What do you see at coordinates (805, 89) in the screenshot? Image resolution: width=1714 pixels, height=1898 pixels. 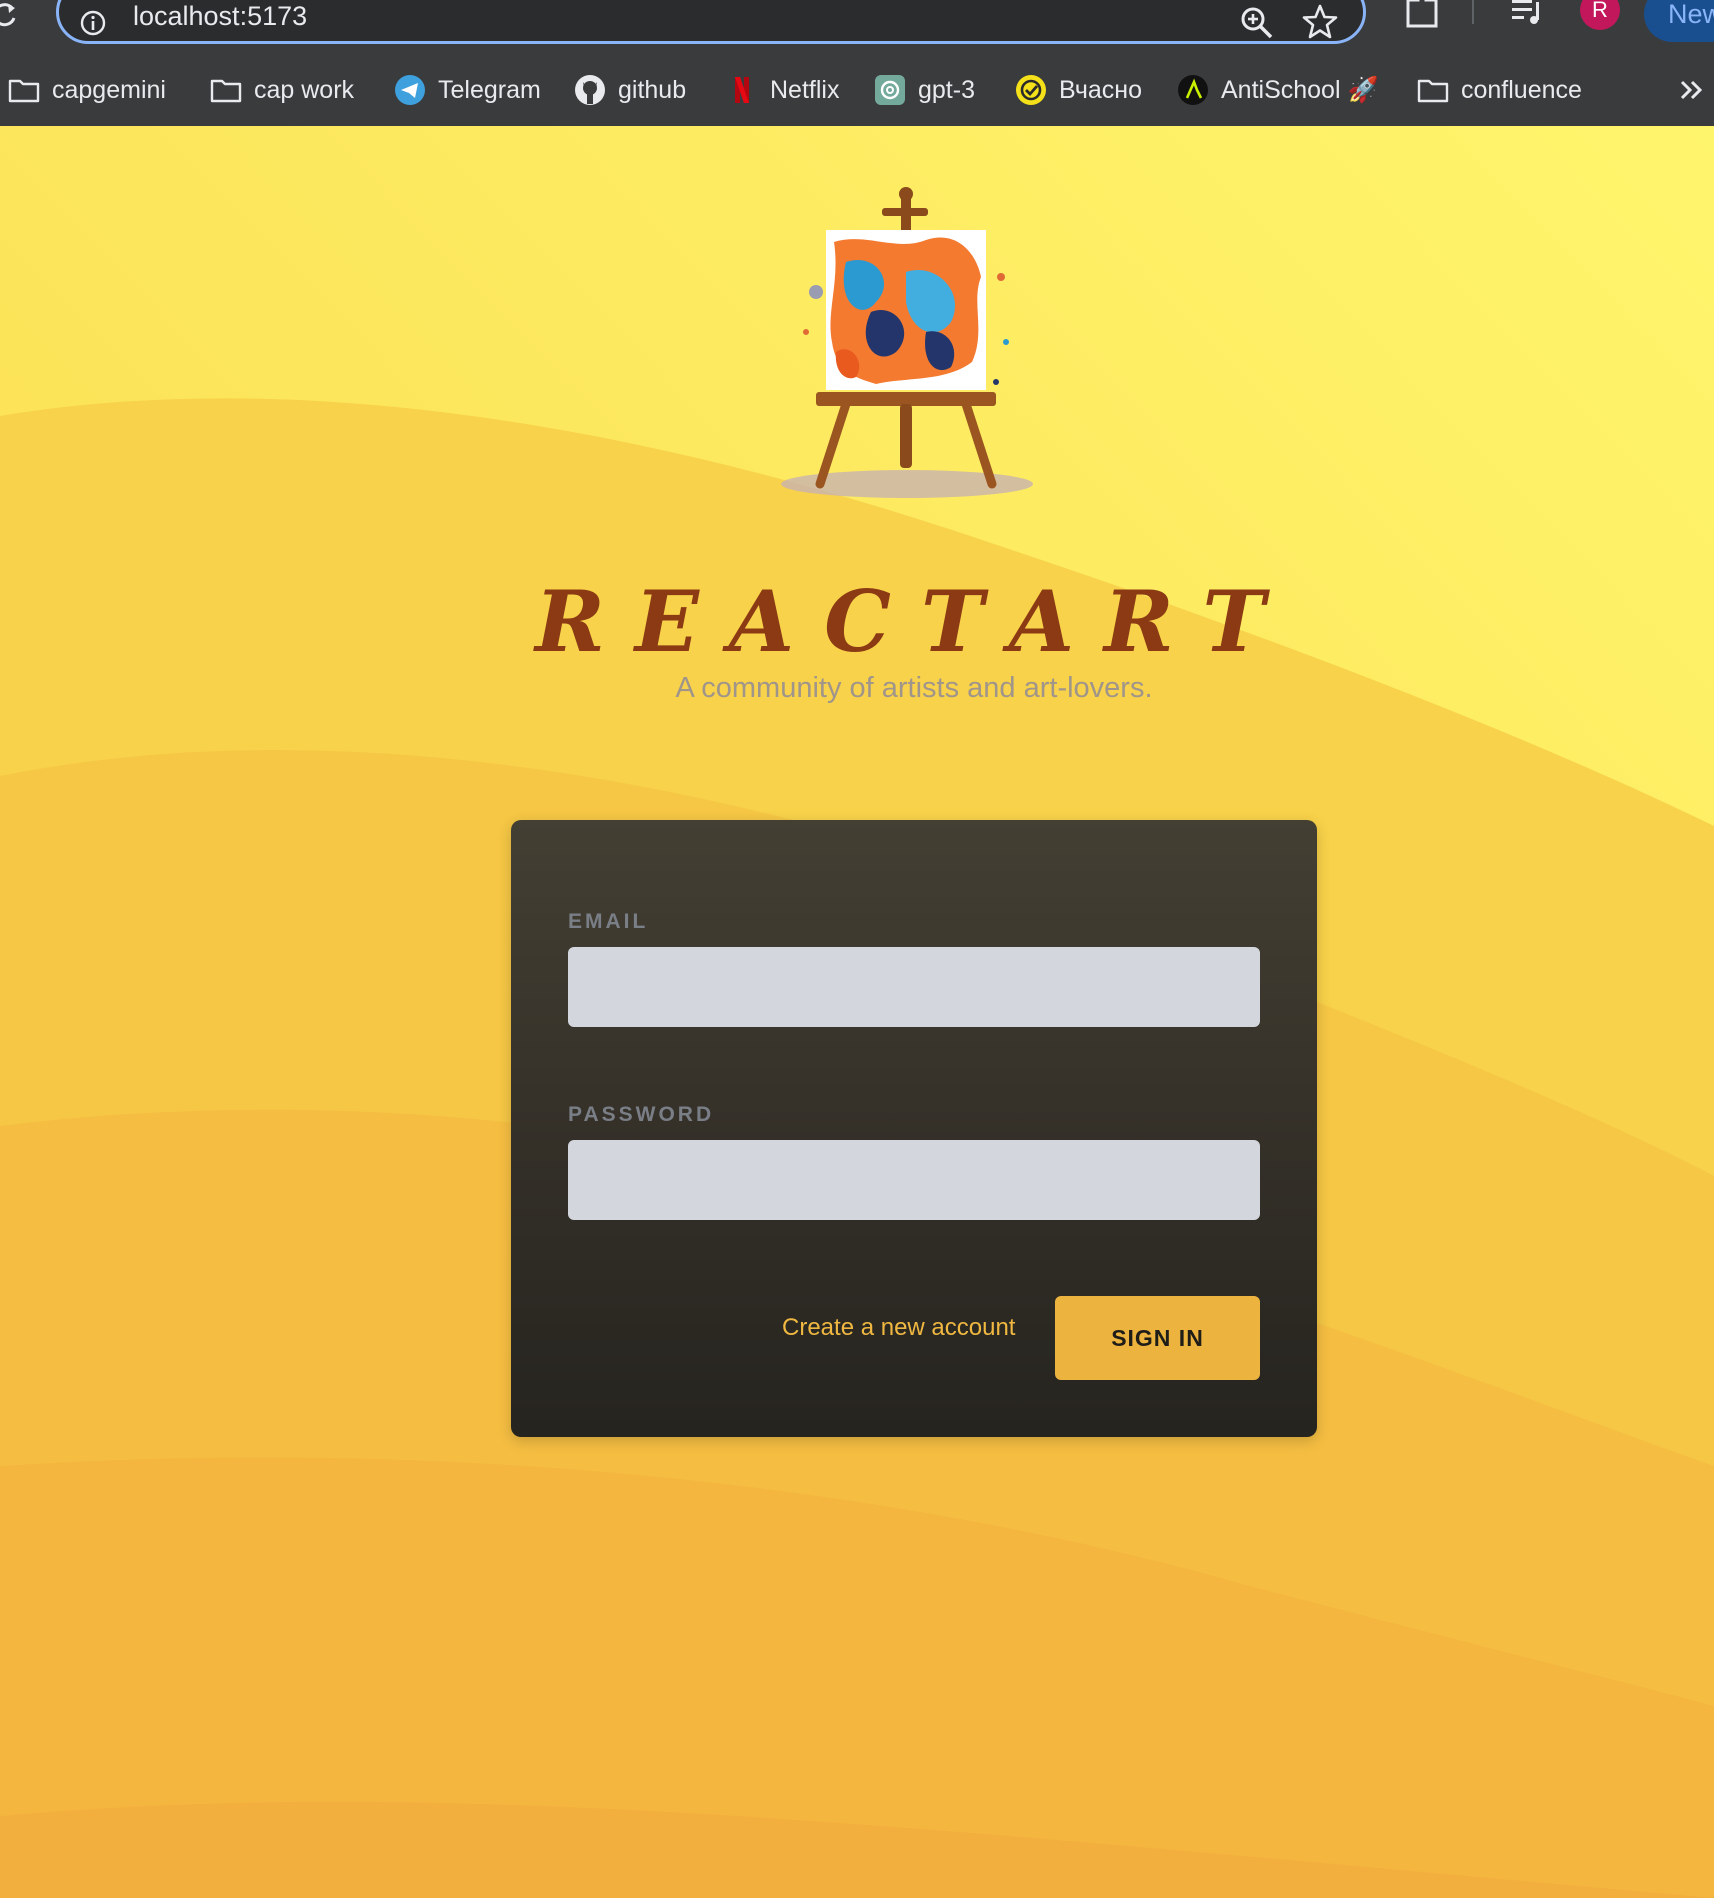 I see `bookmark-label: Netflix` at bounding box center [805, 89].